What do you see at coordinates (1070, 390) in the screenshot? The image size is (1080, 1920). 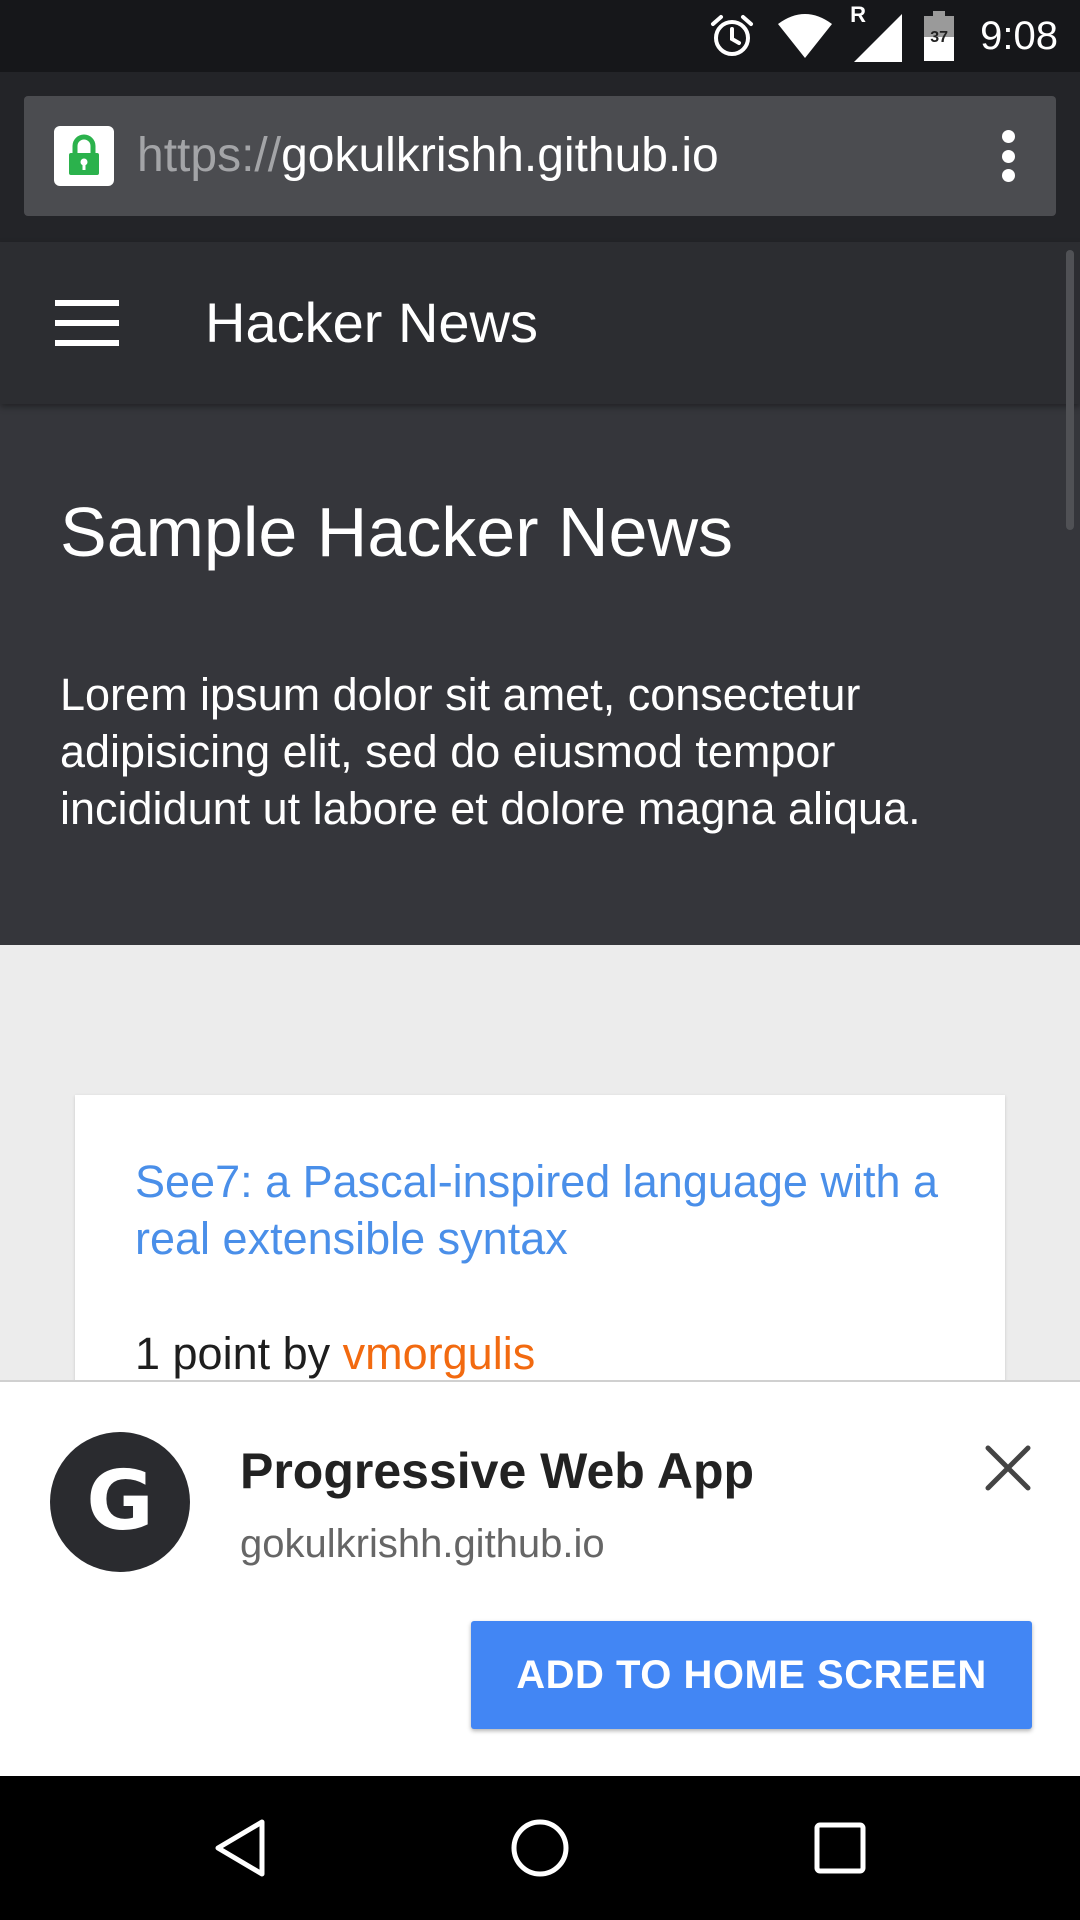 I see `scrollbar` at bounding box center [1070, 390].